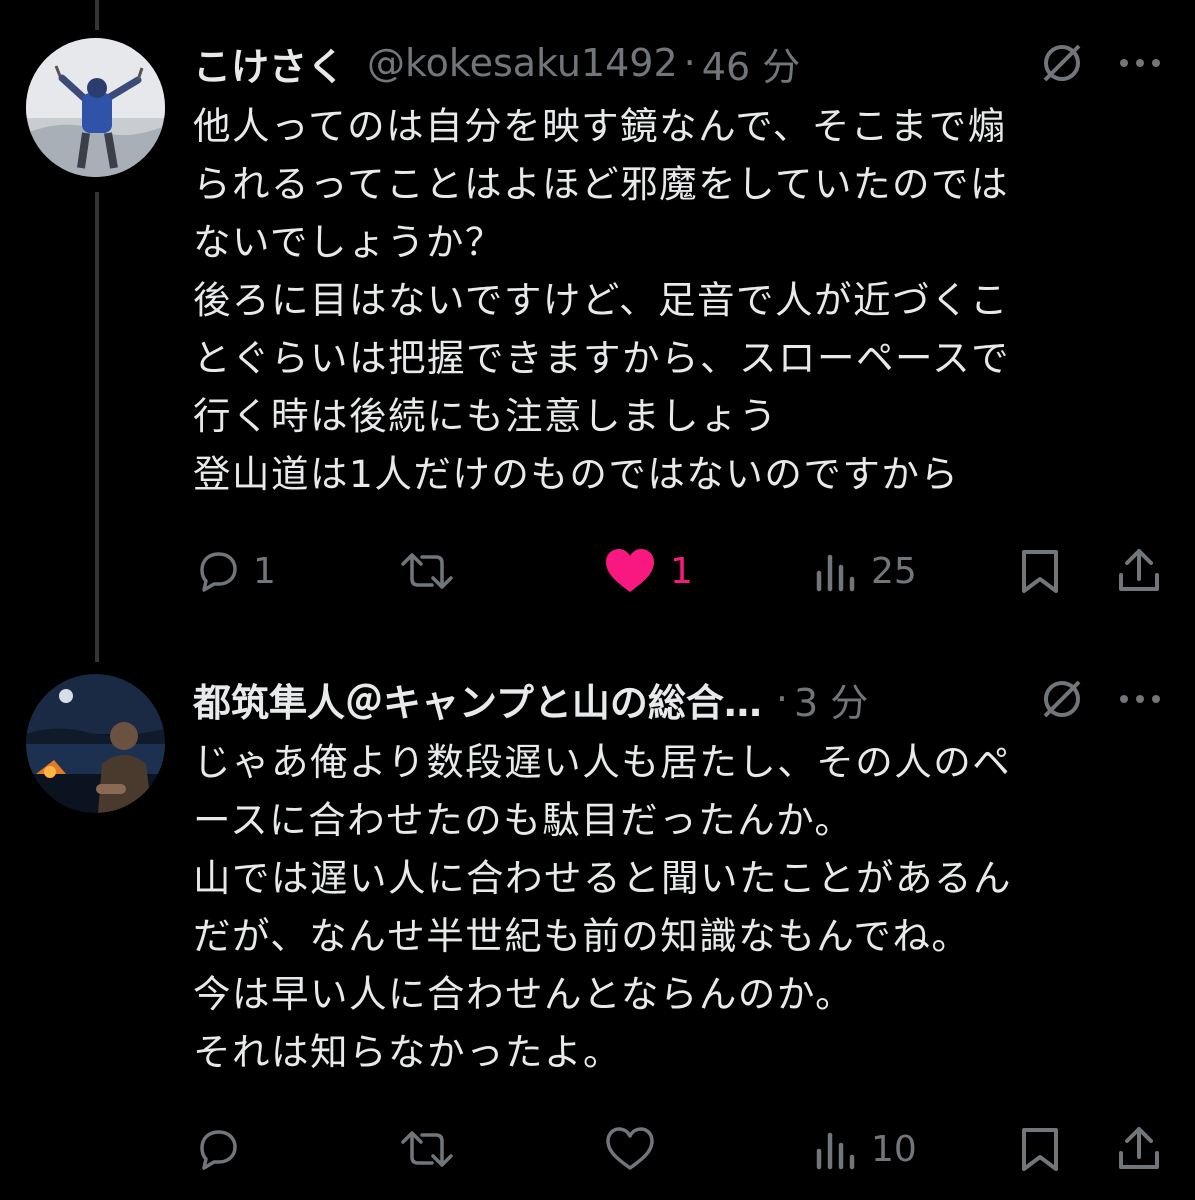 Image resolution: width=1195 pixels, height=1200 pixels. Describe the element at coordinates (597, 1149) in the screenshot. I see `action-bar: 10` at that location.